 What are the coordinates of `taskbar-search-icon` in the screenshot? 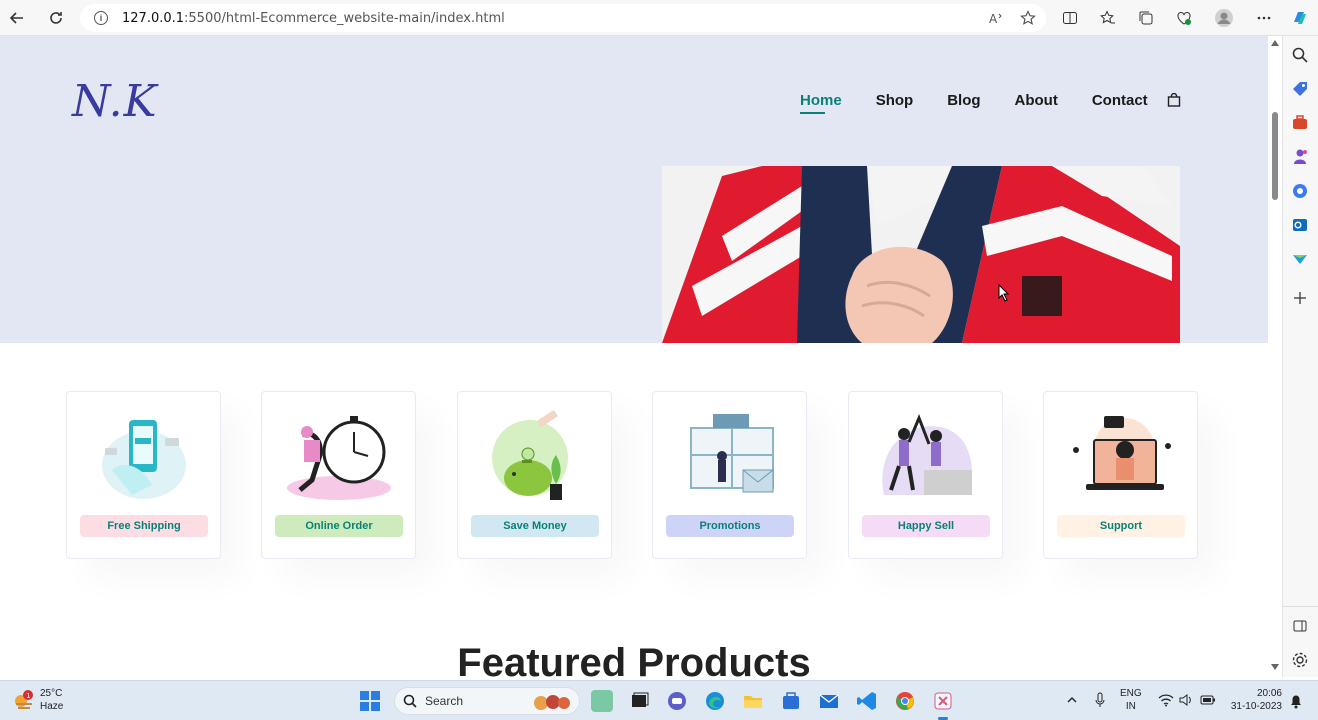 It's located at (410, 701).